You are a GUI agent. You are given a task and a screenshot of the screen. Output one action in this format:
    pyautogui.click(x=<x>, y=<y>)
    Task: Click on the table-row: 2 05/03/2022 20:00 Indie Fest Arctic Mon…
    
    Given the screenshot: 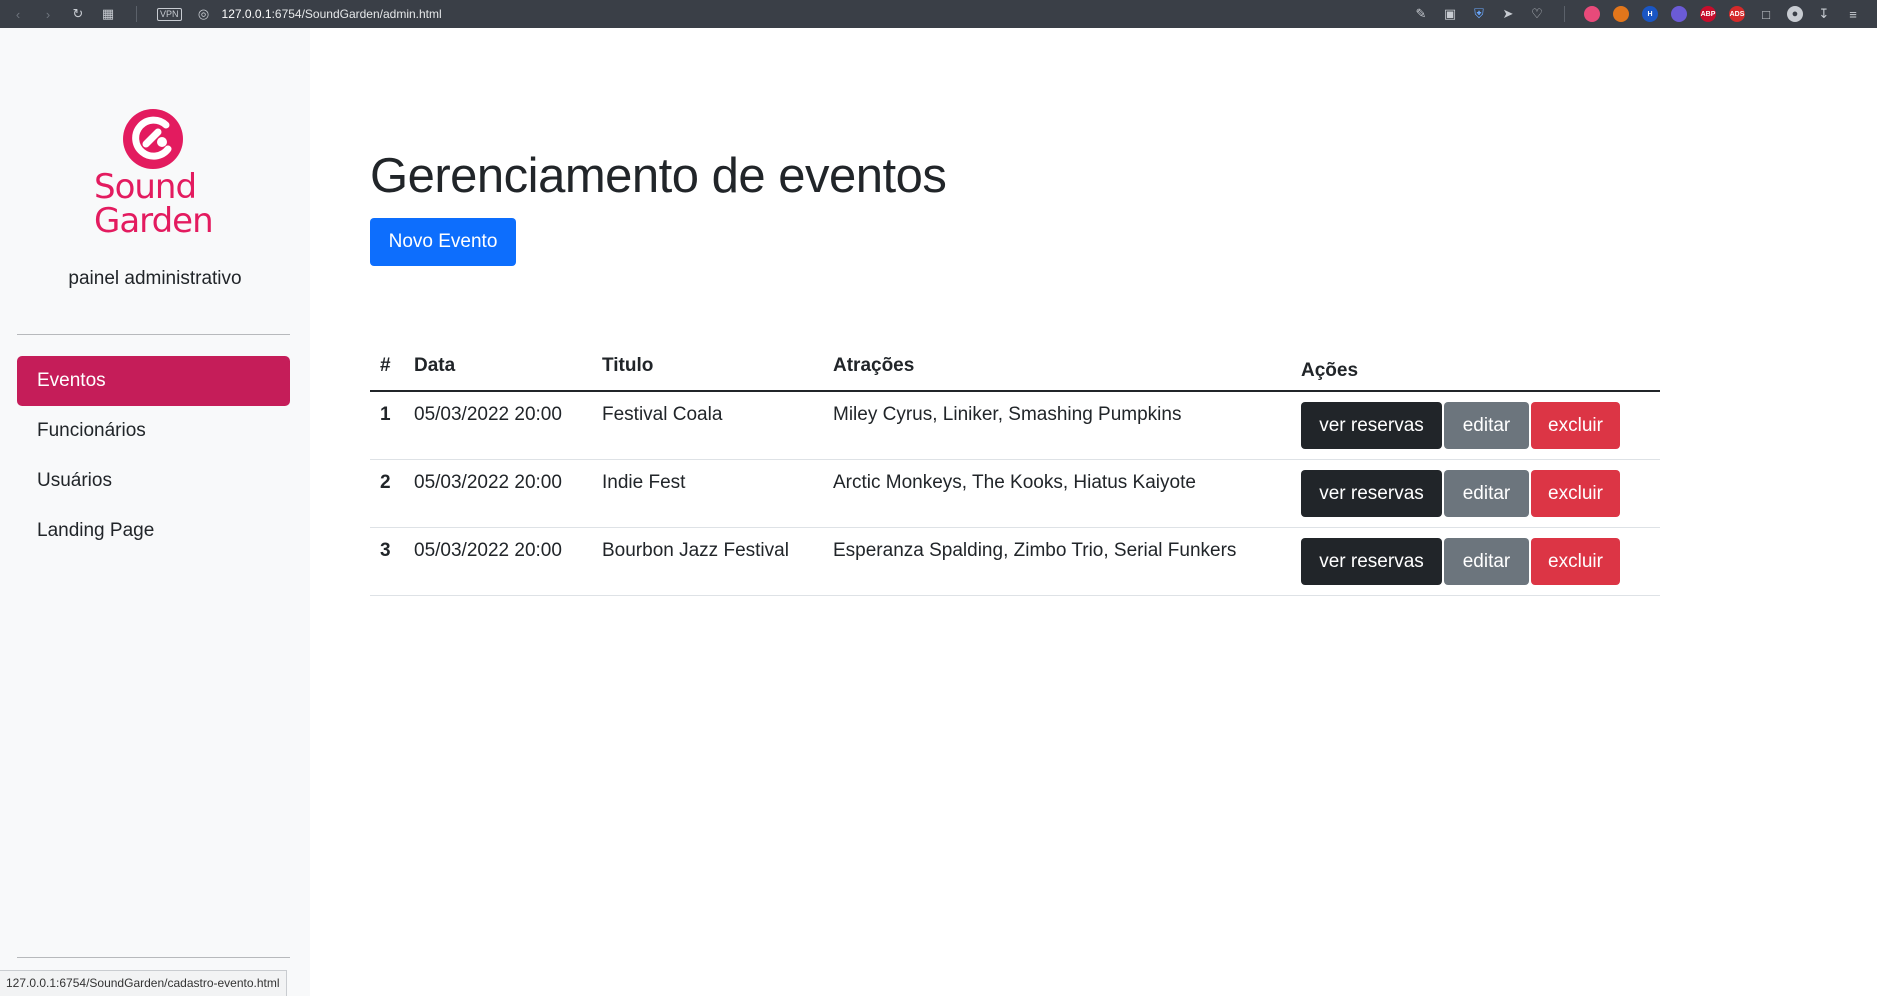 What is the action you would take?
    pyautogui.click(x=1015, y=493)
    